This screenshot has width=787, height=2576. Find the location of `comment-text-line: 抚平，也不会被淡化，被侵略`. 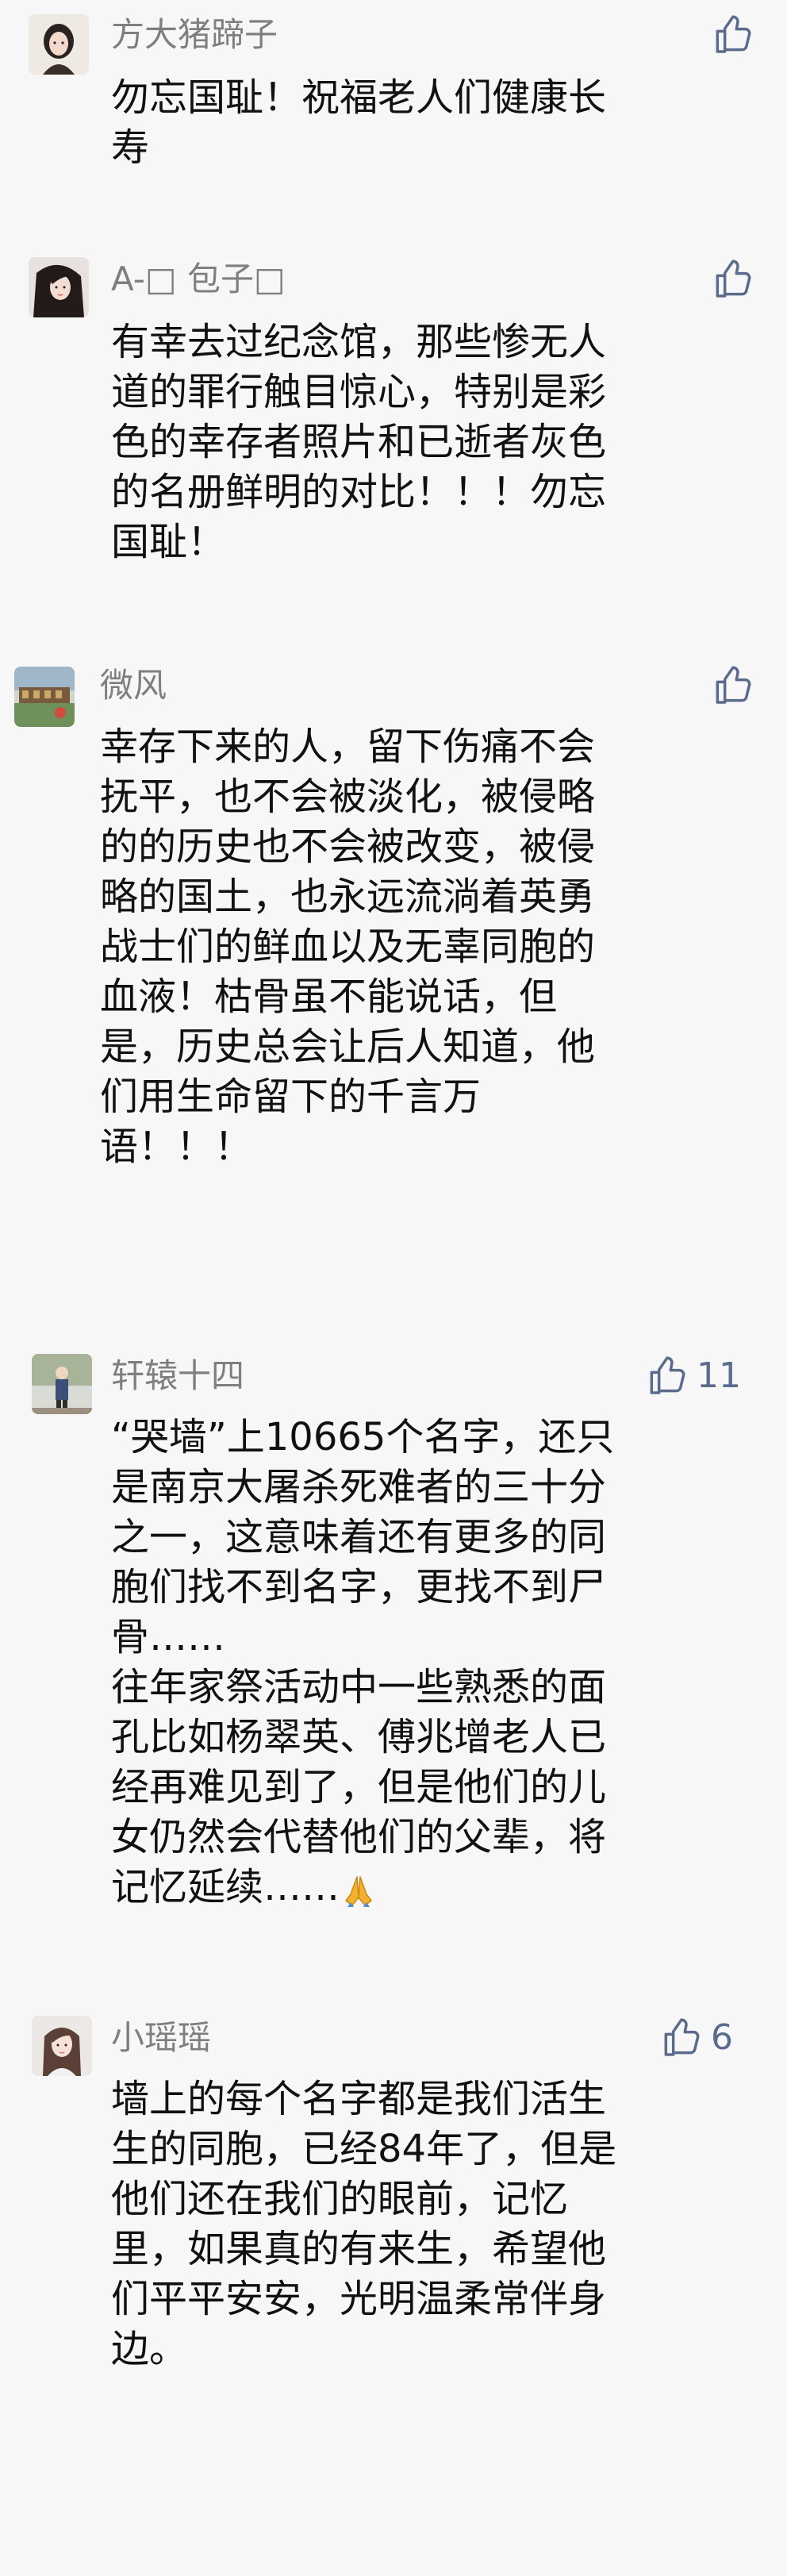

comment-text-line: 抚平，也不会被淡化，被侵略 is located at coordinates (348, 797).